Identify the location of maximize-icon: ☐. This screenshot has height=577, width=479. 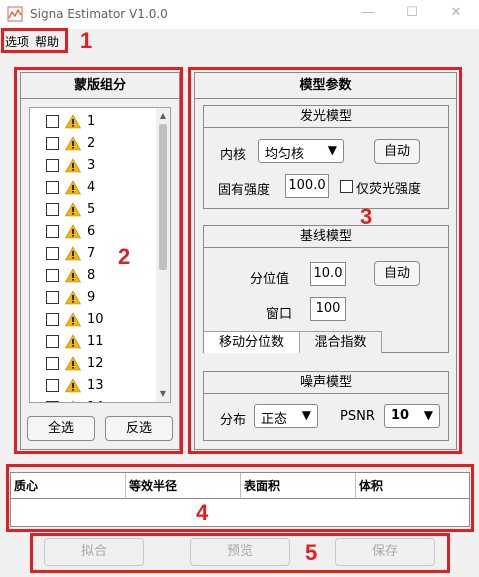
(412, 13).